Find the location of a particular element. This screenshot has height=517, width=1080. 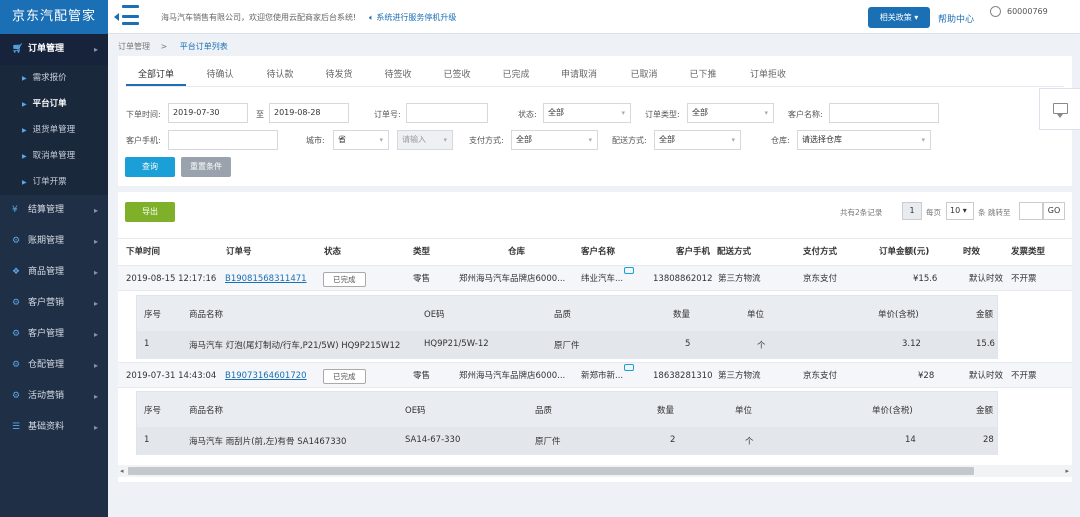

order-phone: 13808862012 is located at coordinates (683, 279).